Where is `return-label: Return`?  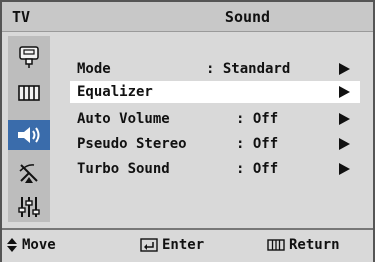 return-label: Return is located at coordinates (314, 245).